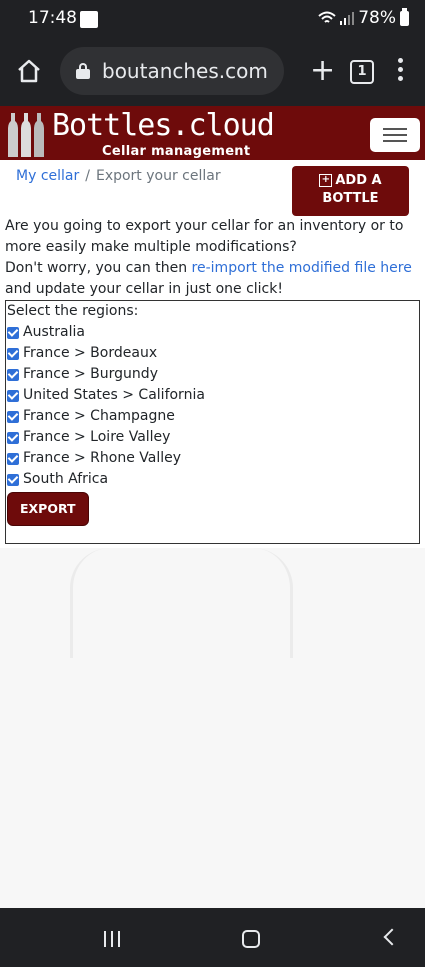  I want to click on bottles-logo-icon, so click(27, 134).